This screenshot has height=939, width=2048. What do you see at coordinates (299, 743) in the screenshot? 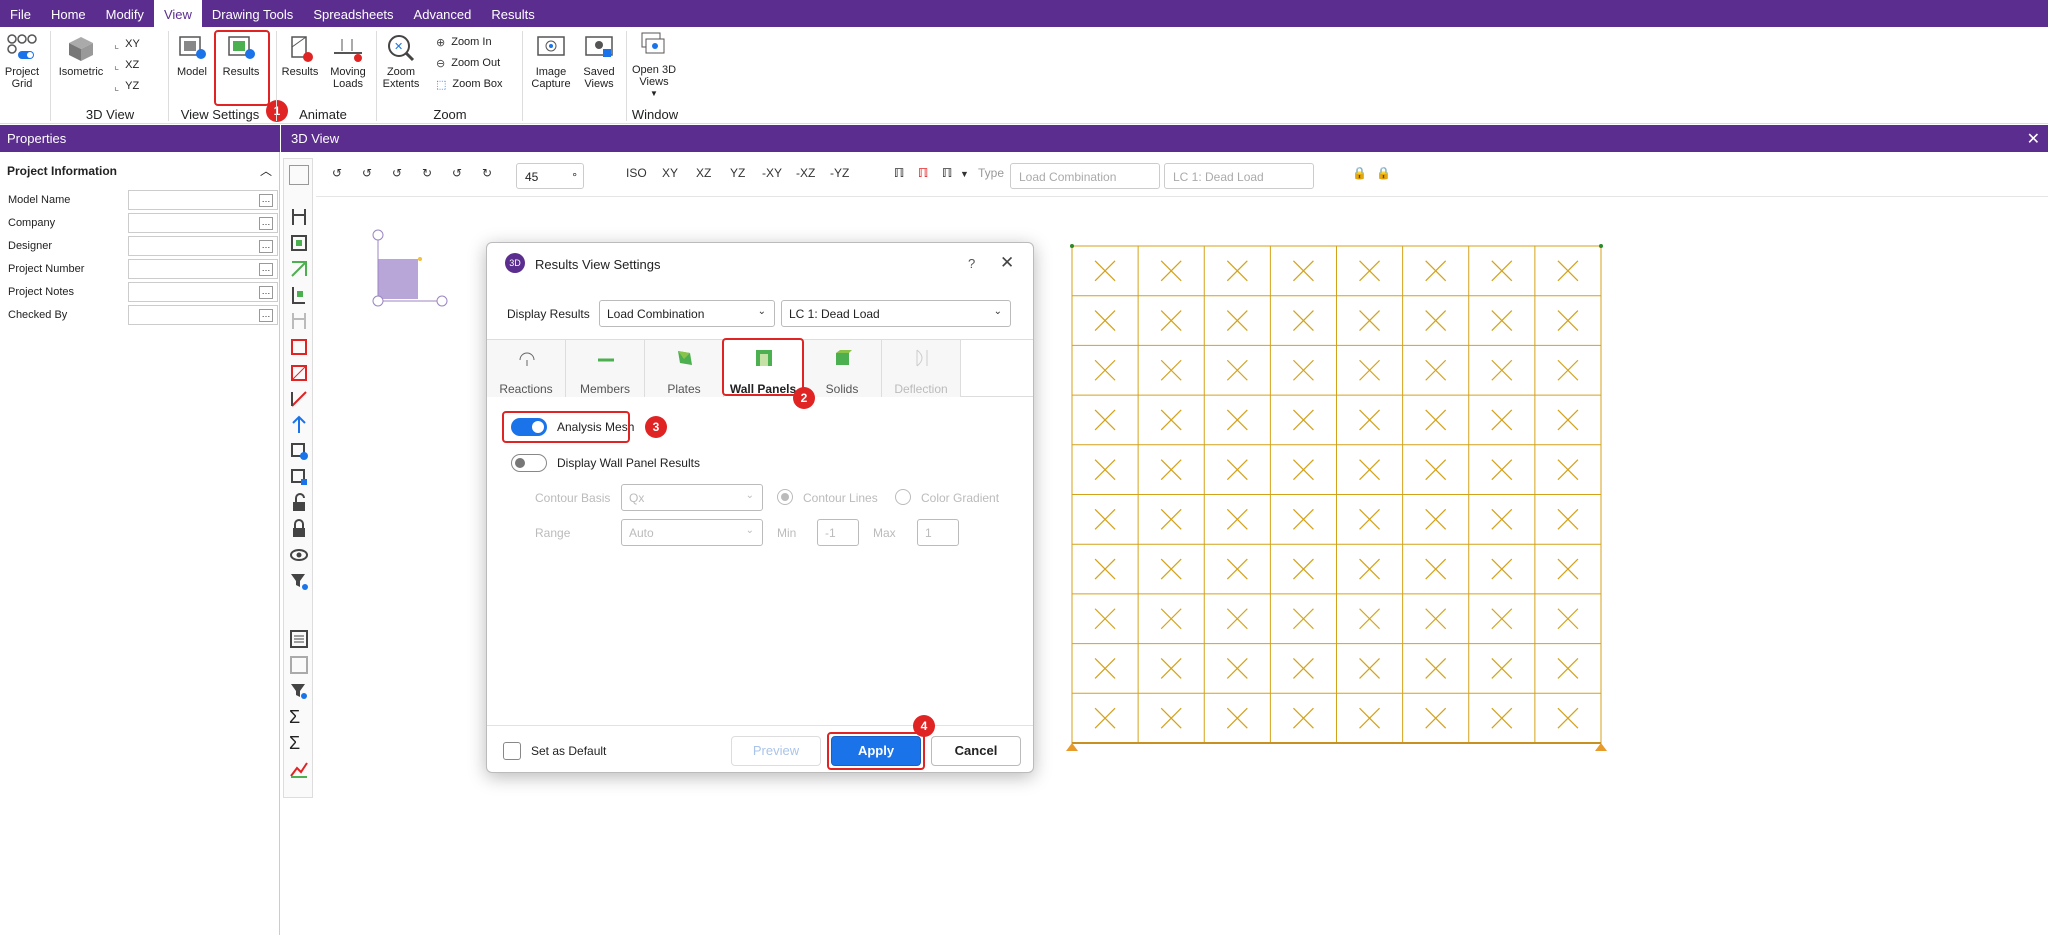
I see `sum-detail-icon: Σ` at bounding box center [299, 743].